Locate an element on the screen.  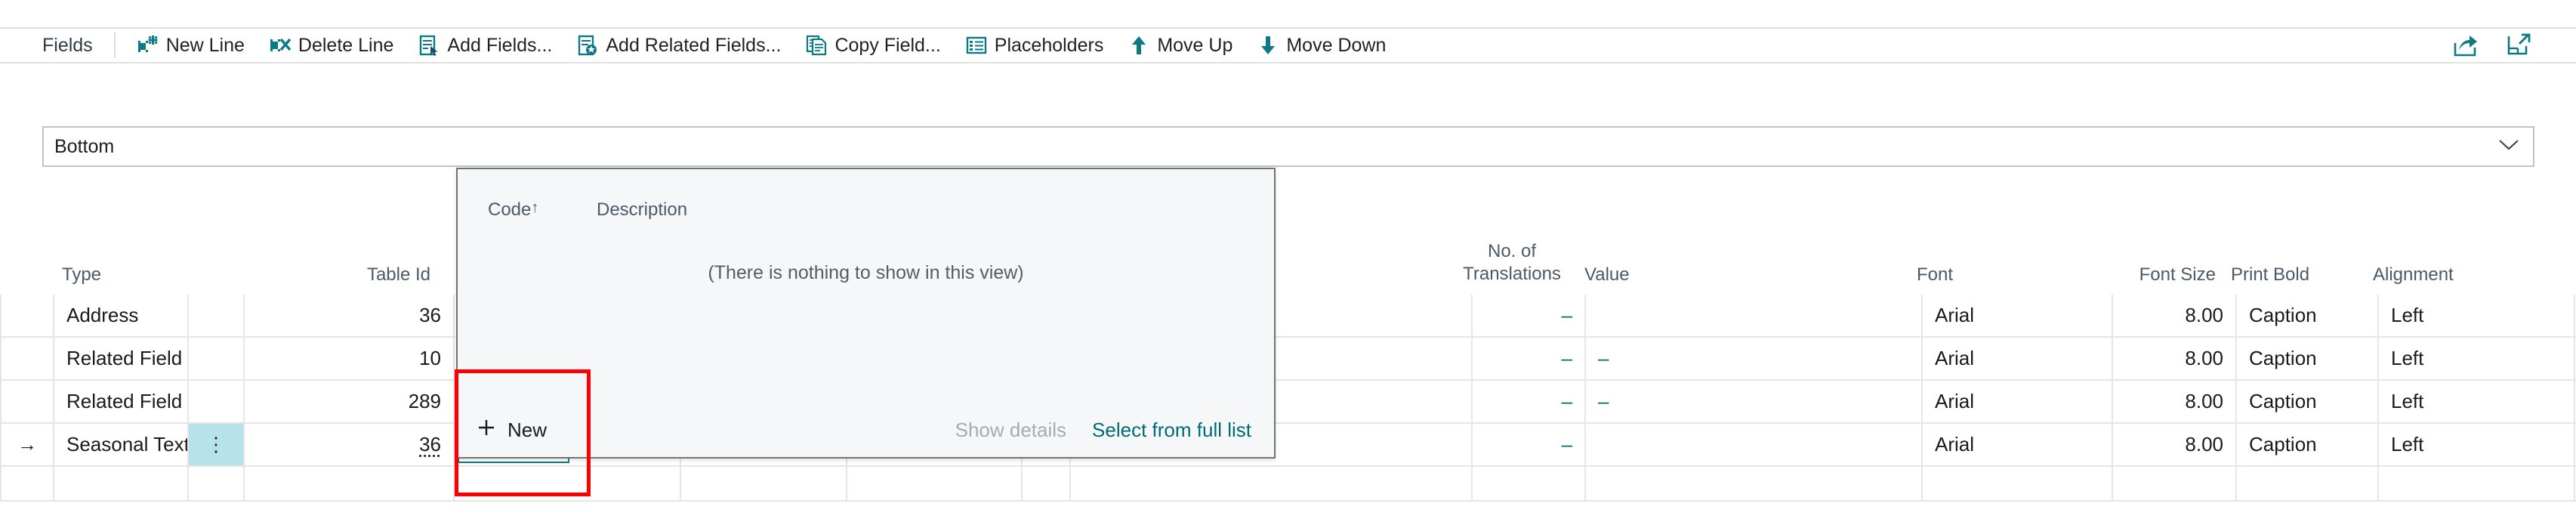
new-record-button-label: New is located at coordinates (527, 430).